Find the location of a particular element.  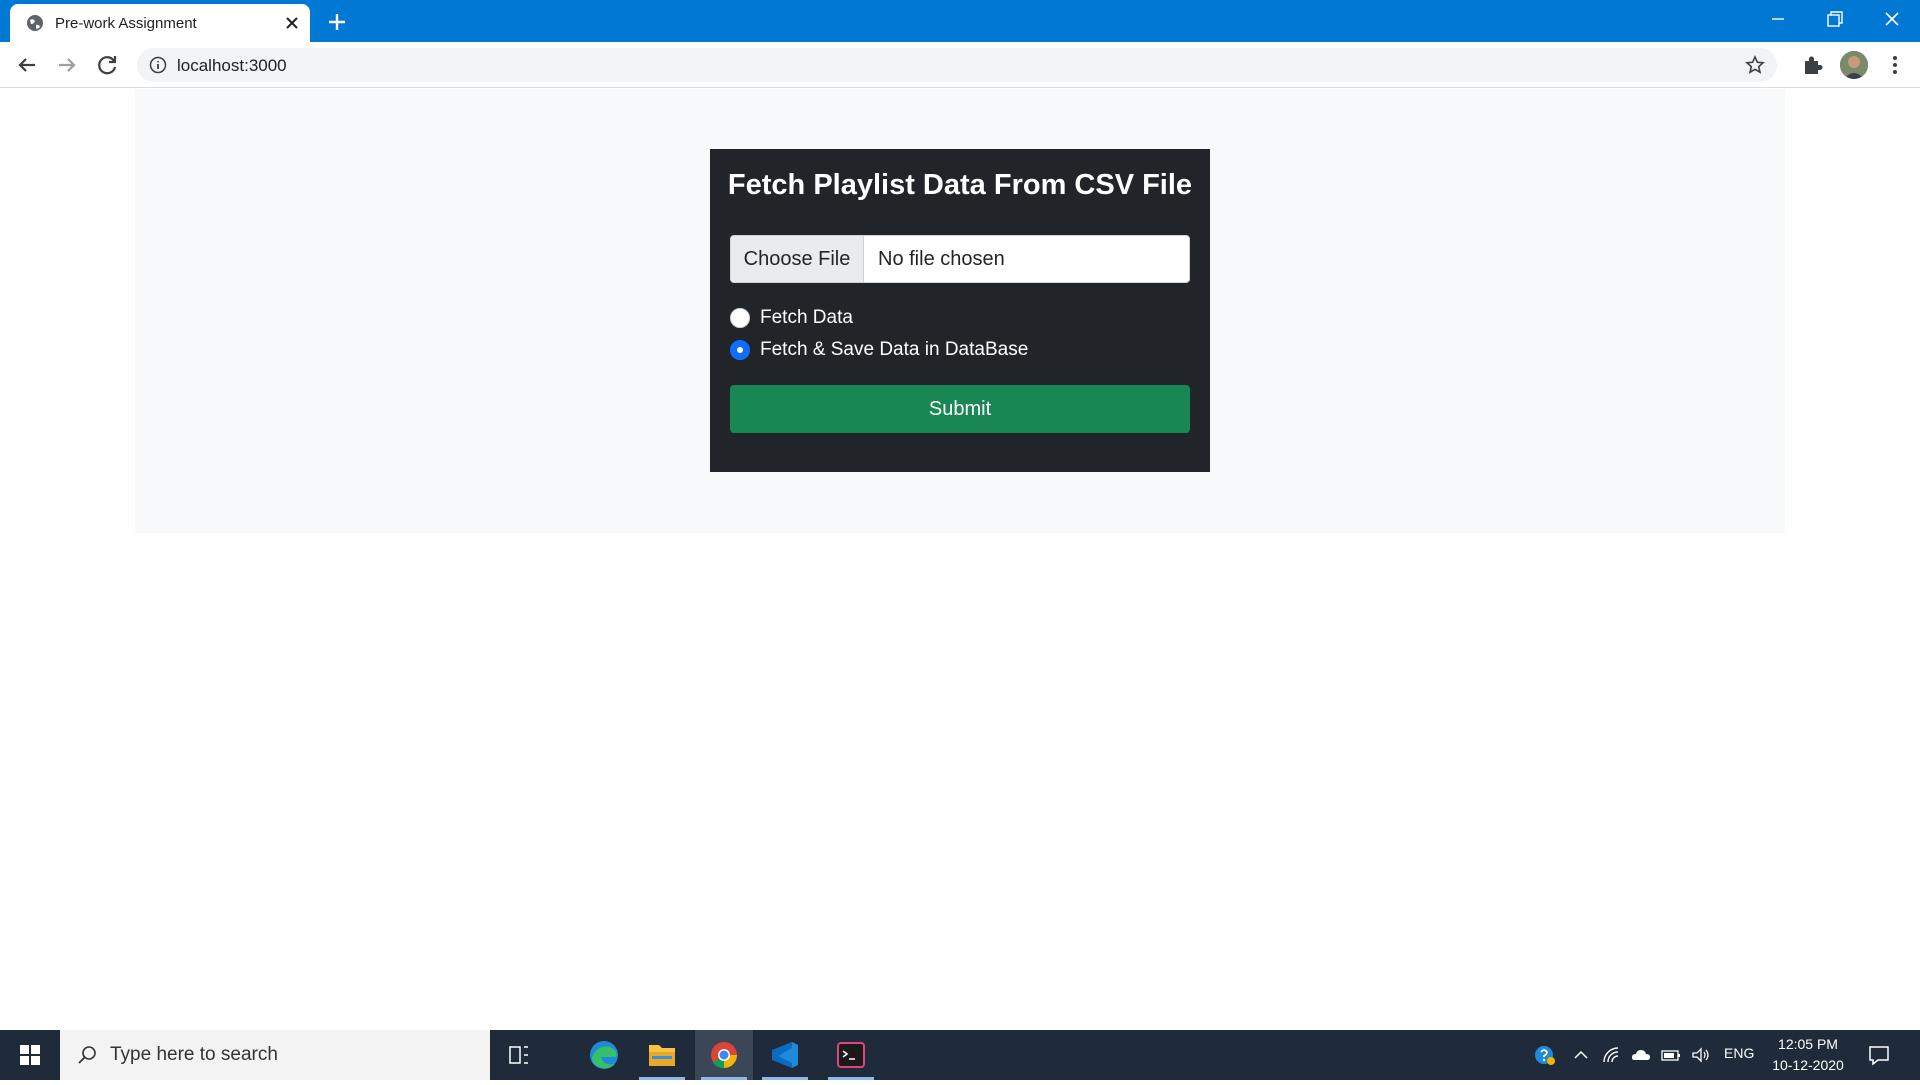

back-arrow-icon is located at coordinates (27, 65).